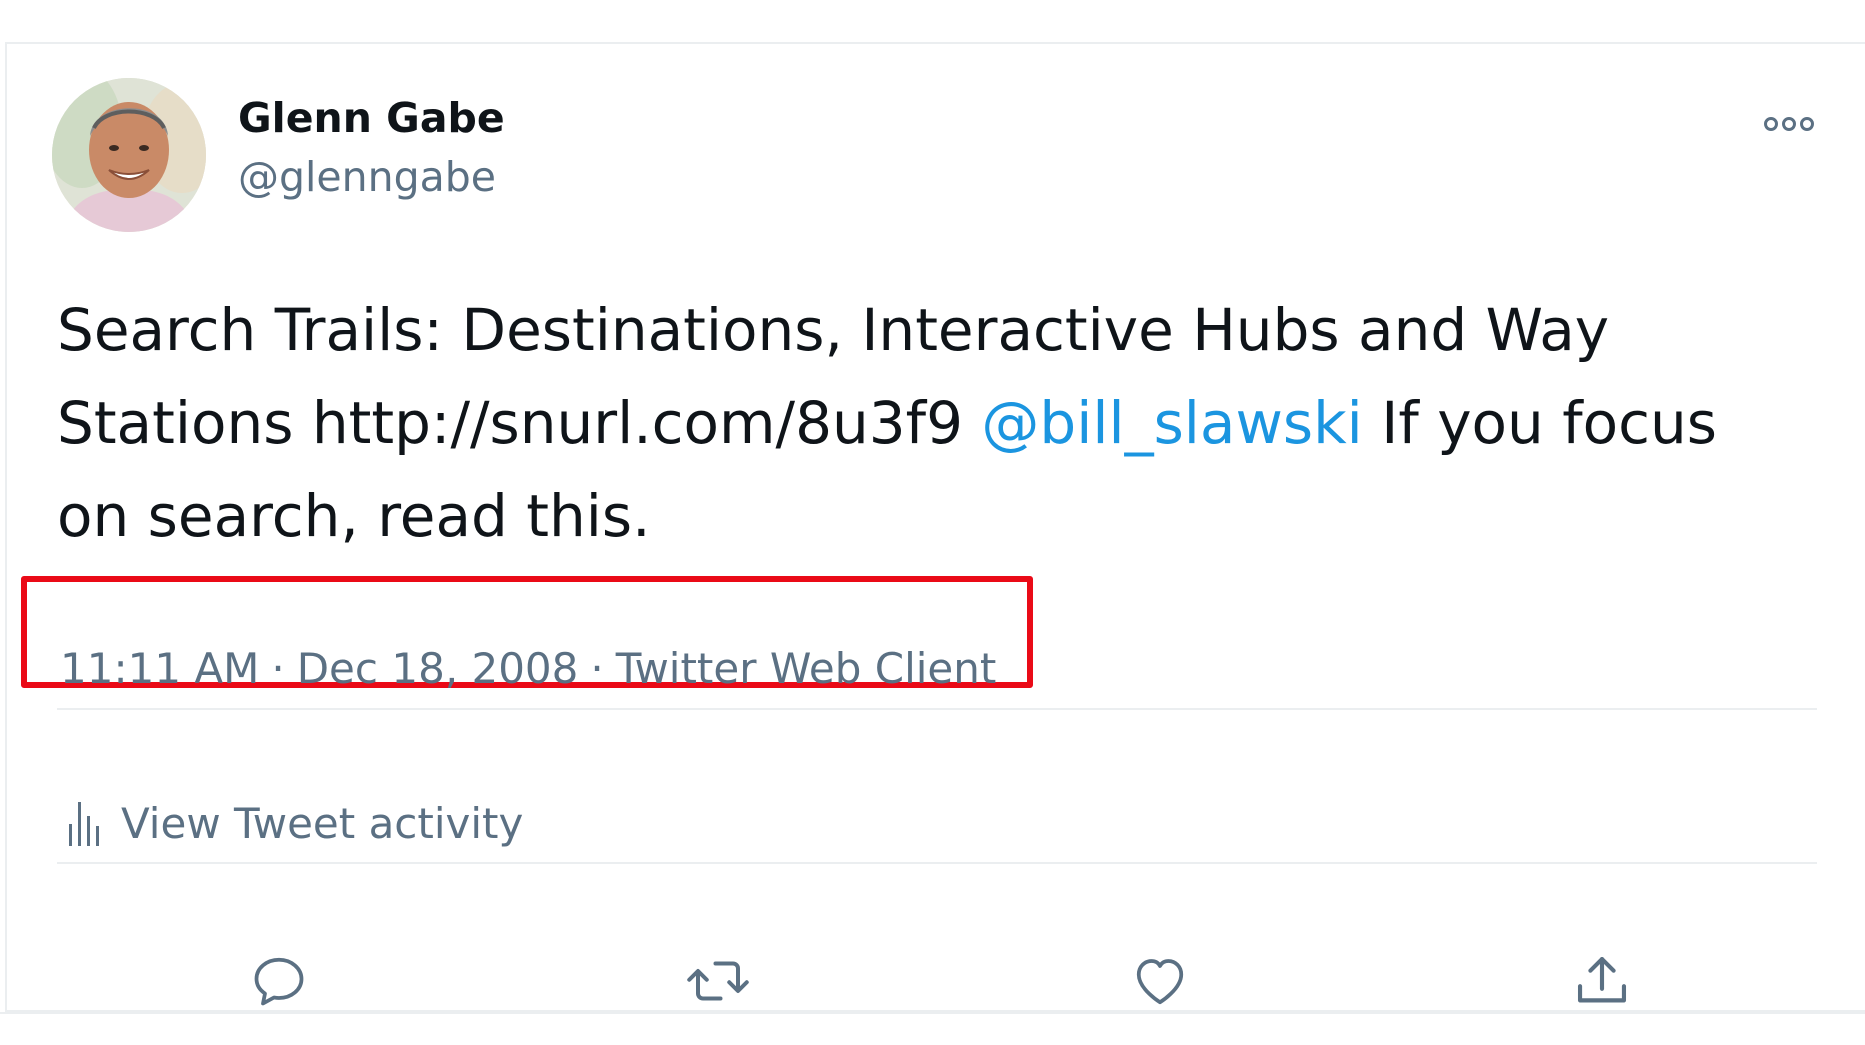 This screenshot has width=1865, height=1045. Describe the element at coordinates (1789, 124) in the screenshot. I see `more-icon` at that location.